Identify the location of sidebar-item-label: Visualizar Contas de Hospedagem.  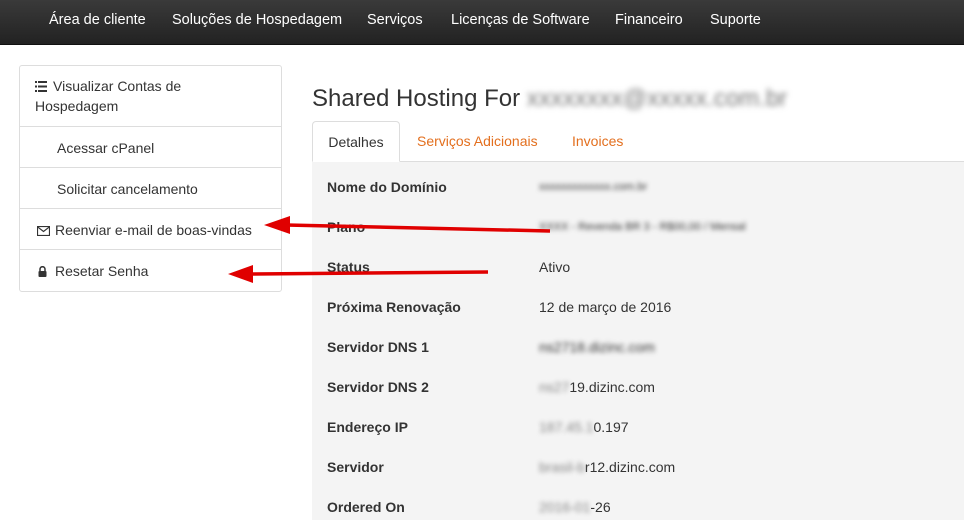
(108, 96).